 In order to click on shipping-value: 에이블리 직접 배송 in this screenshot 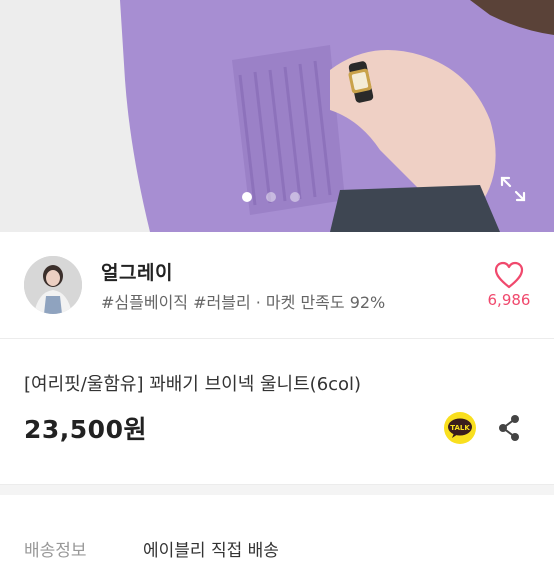, I will do `click(211, 551)`.